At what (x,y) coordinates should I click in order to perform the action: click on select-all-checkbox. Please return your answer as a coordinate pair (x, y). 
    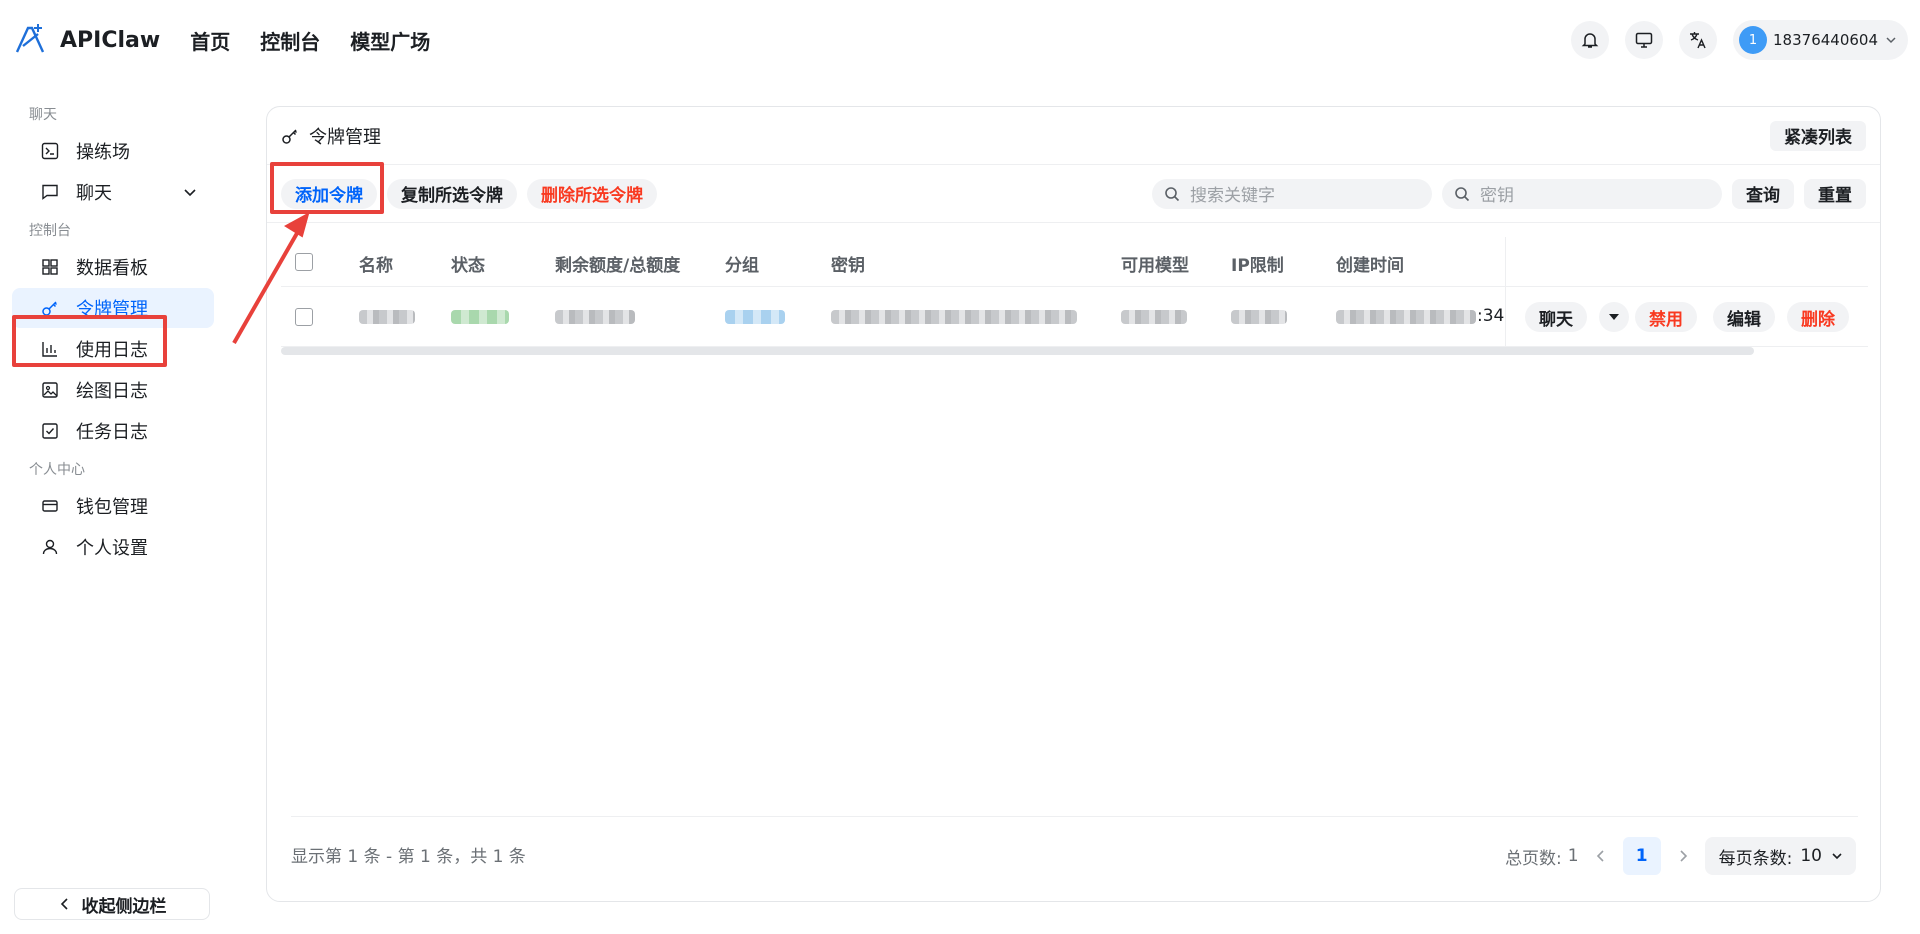
    Looking at the image, I should click on (304, 262).